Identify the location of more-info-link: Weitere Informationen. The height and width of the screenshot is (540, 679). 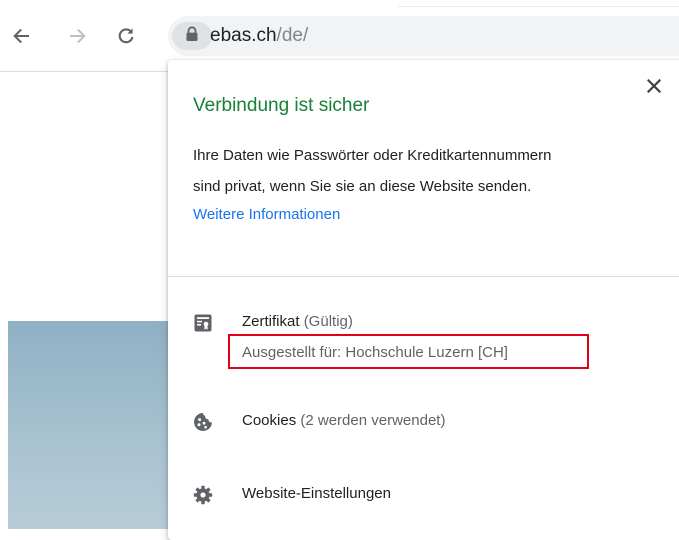
(266, 215).